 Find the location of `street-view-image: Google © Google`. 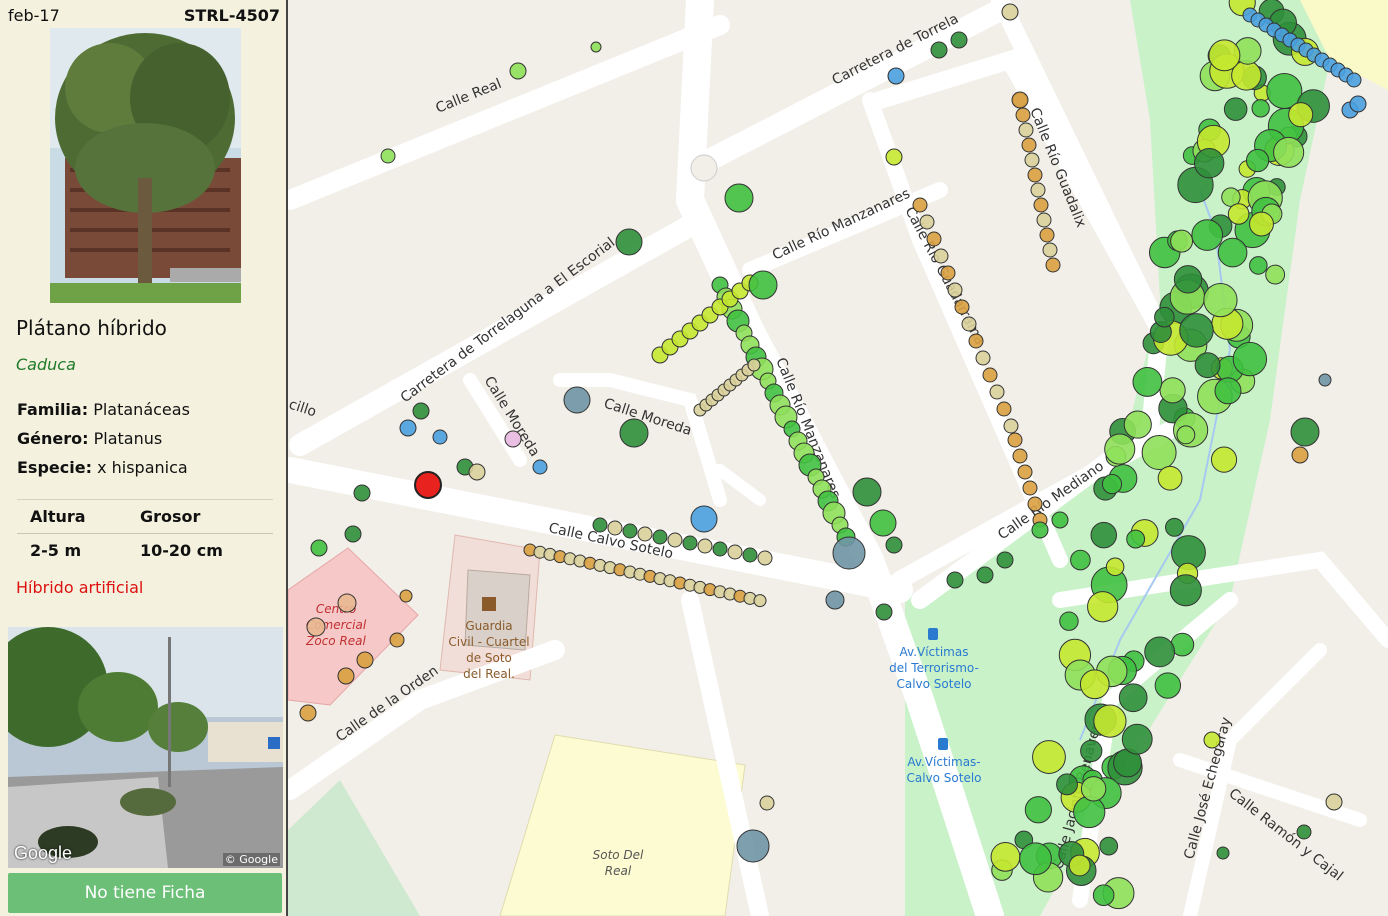

street-view-image: Google © Google is located at coordinates (145, 747).